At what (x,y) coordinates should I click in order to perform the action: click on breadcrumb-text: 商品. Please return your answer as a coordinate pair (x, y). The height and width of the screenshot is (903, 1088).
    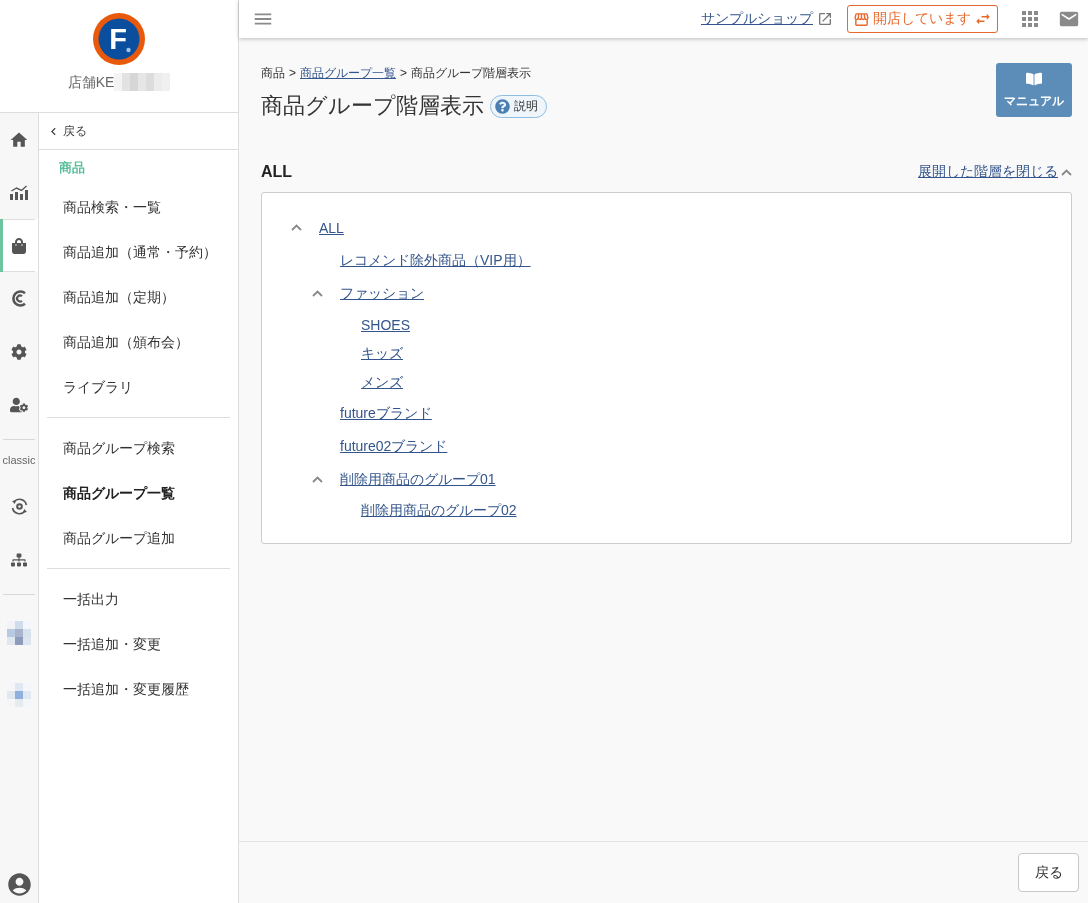
    Looking at the image, I should click on (273, 73).